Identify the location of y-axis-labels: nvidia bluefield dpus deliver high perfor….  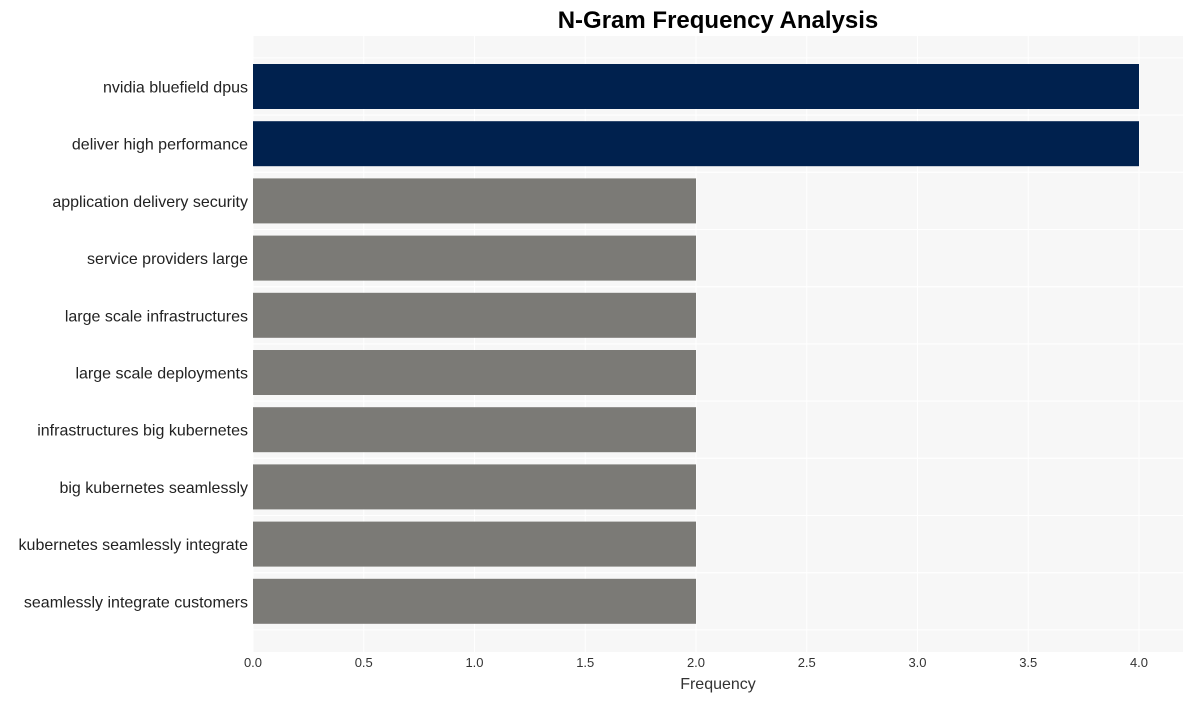
(134, 346).